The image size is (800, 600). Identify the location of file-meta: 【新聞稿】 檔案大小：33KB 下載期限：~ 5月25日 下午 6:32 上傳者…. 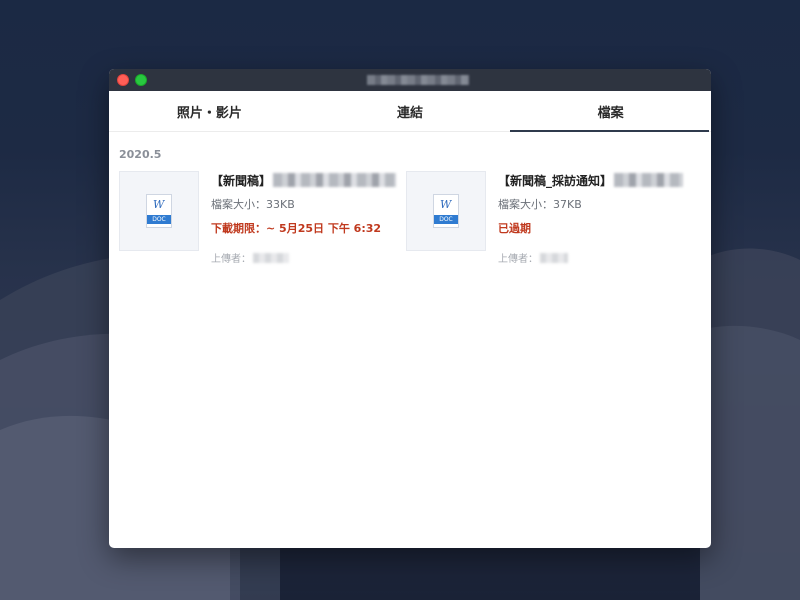
(303, 218).